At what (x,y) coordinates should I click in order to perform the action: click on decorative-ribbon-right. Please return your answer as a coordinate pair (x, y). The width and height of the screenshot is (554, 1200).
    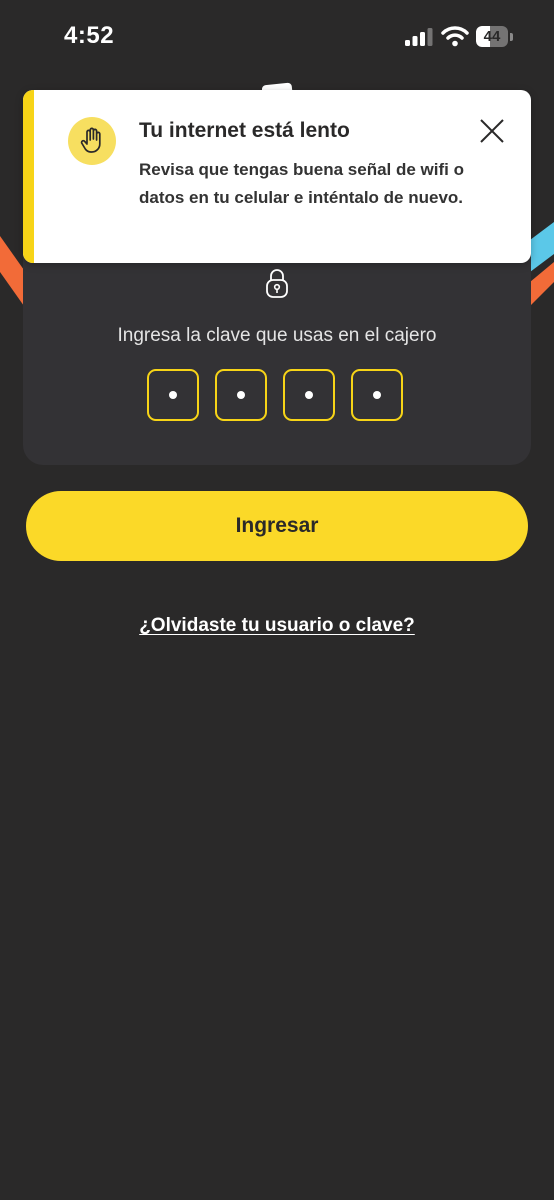
    Looking at the image, I should click on (541, 265).